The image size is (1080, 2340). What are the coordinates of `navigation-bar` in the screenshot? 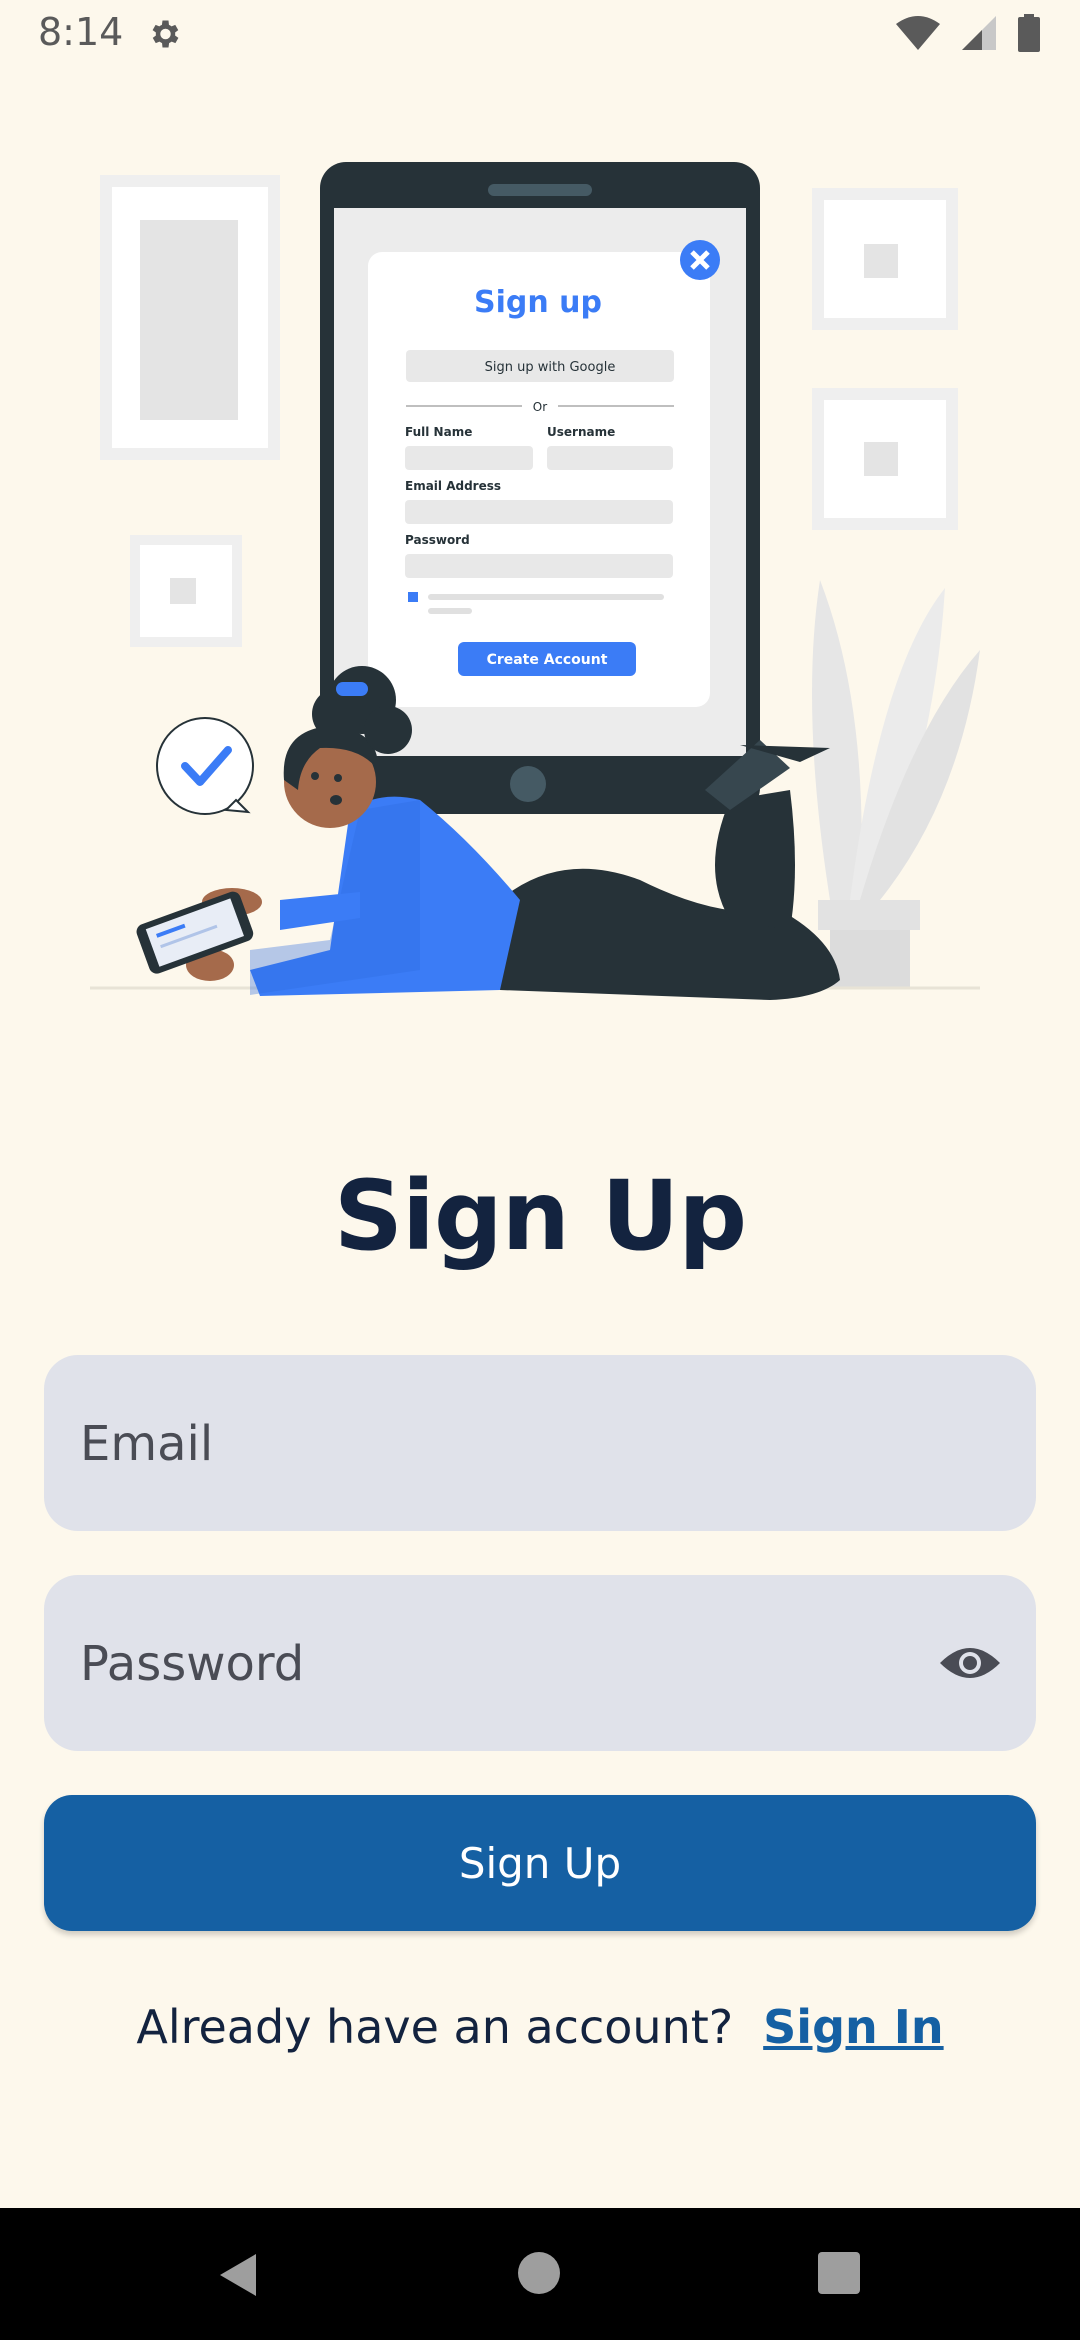 It's located at (540, 2274).